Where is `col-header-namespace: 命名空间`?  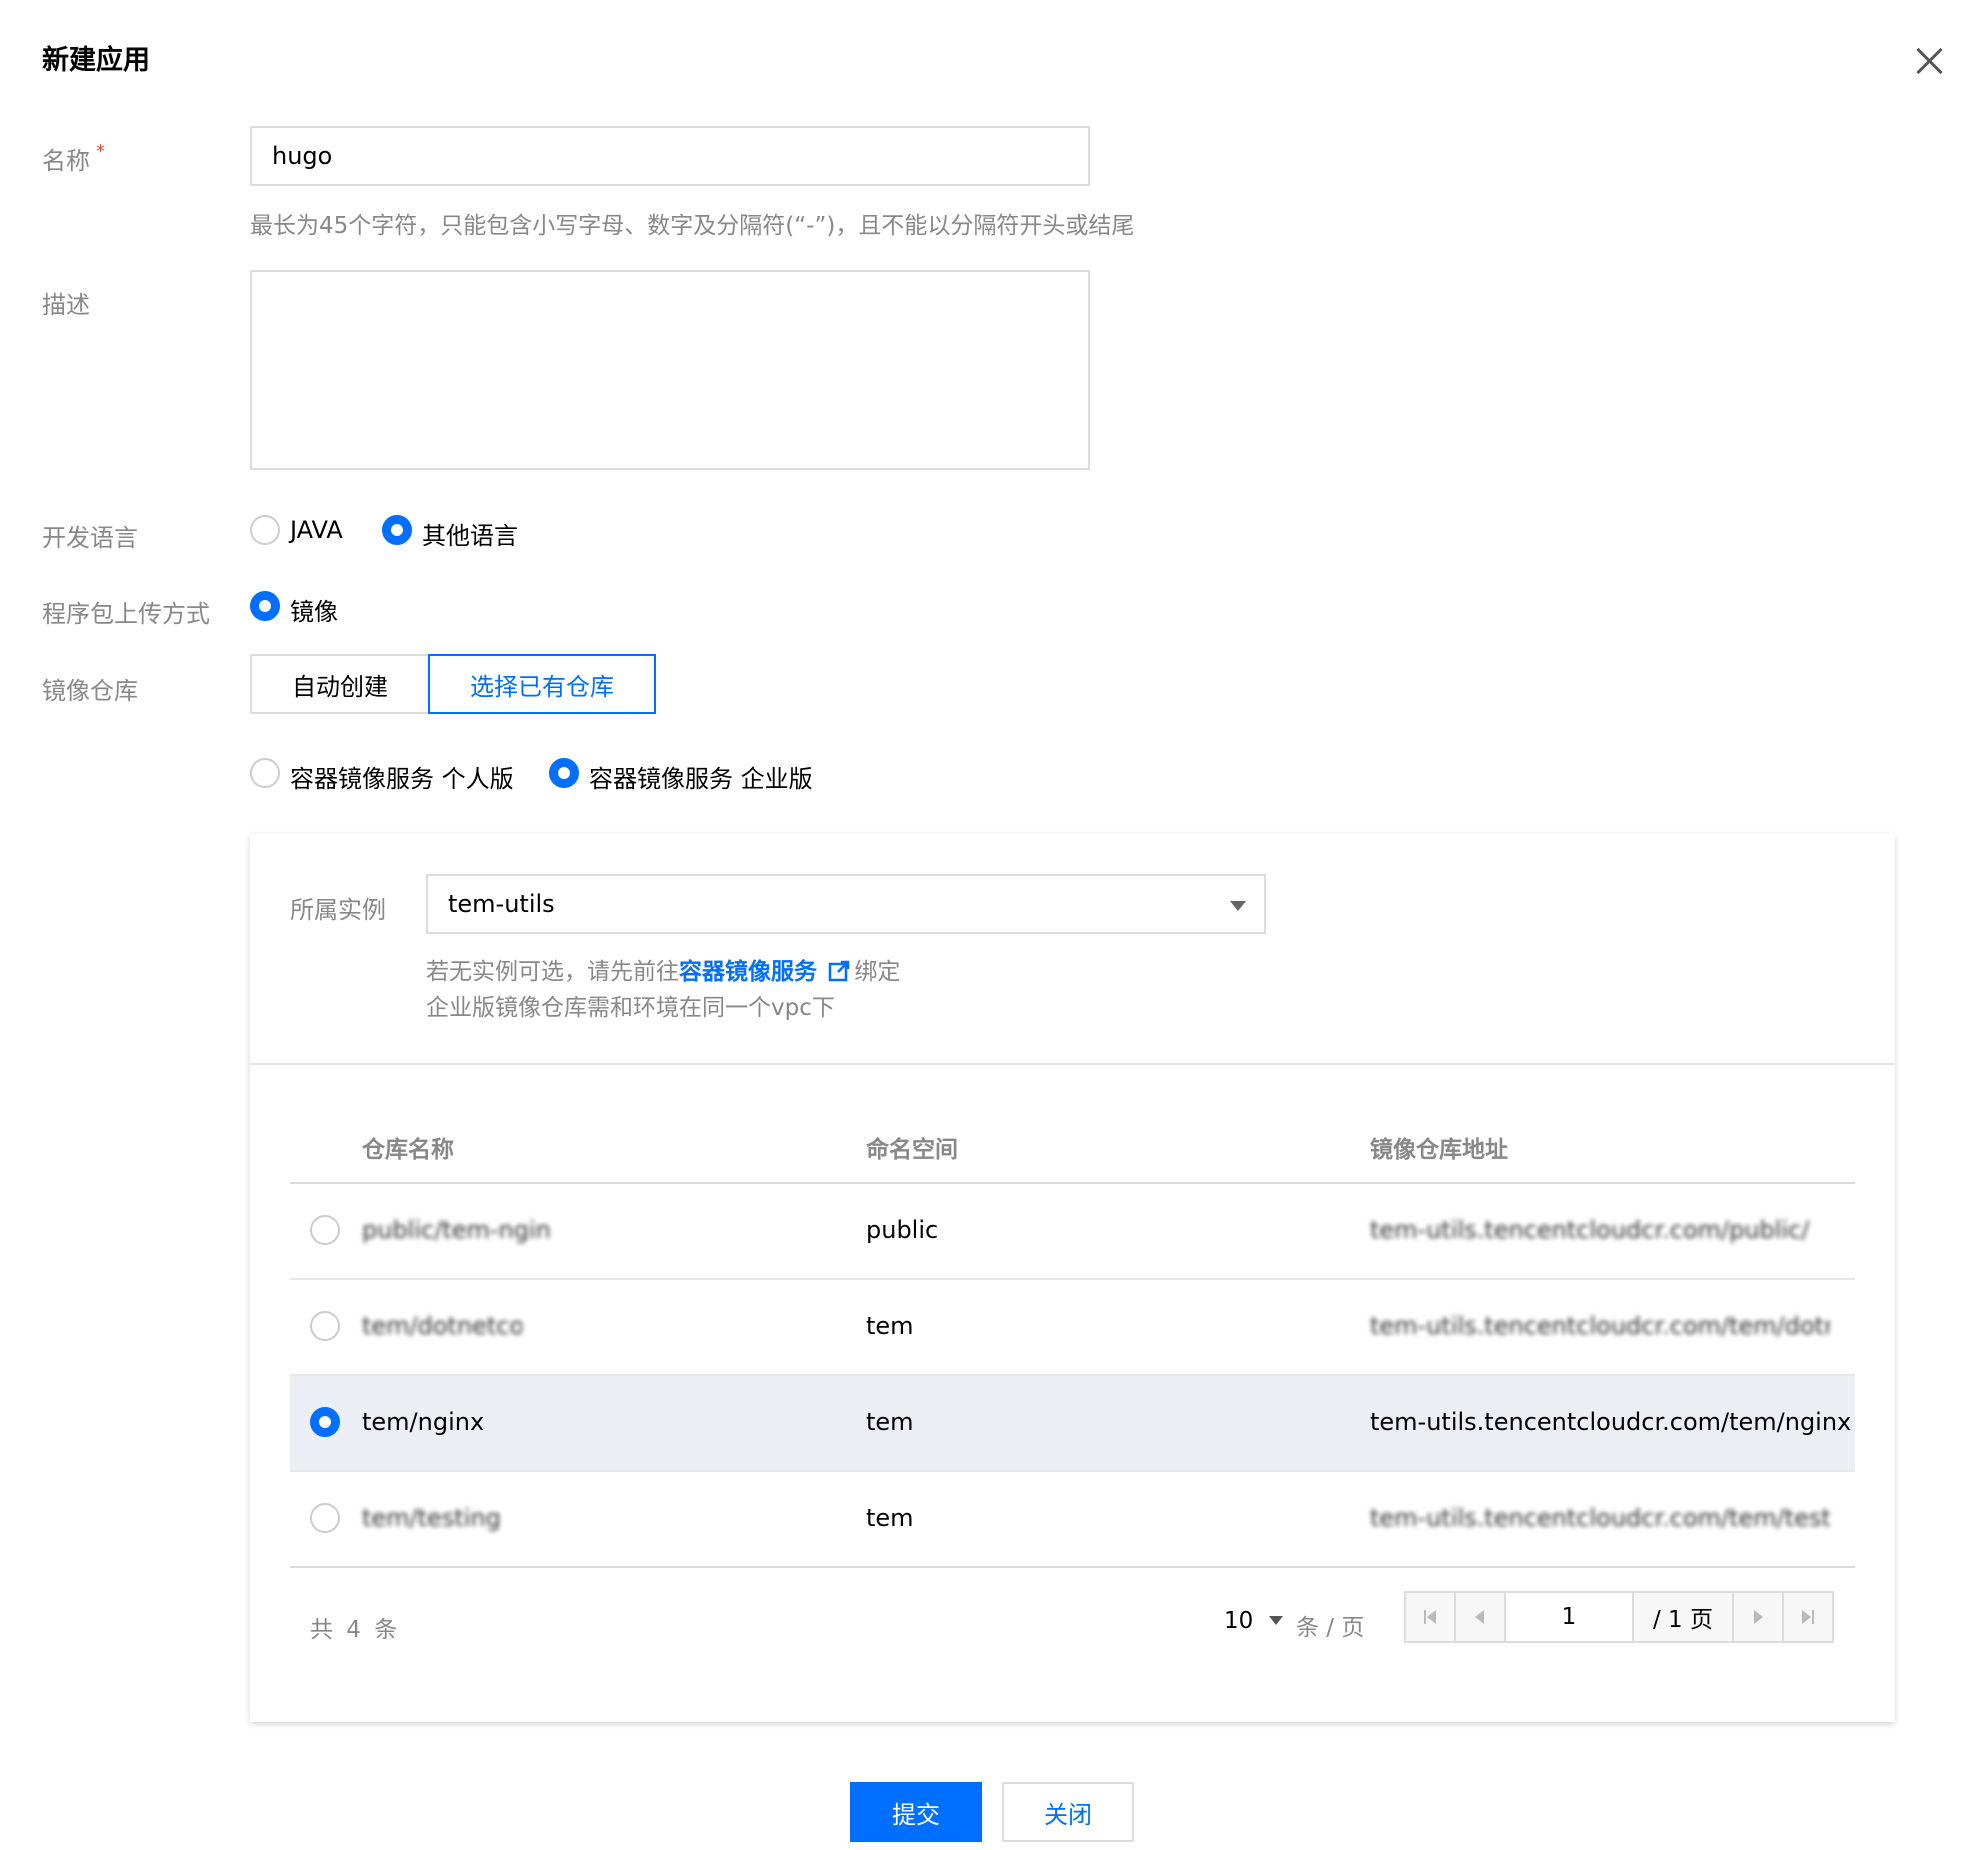
col-header-namespace: 命名空间 is located at coordinates (912, 1150).